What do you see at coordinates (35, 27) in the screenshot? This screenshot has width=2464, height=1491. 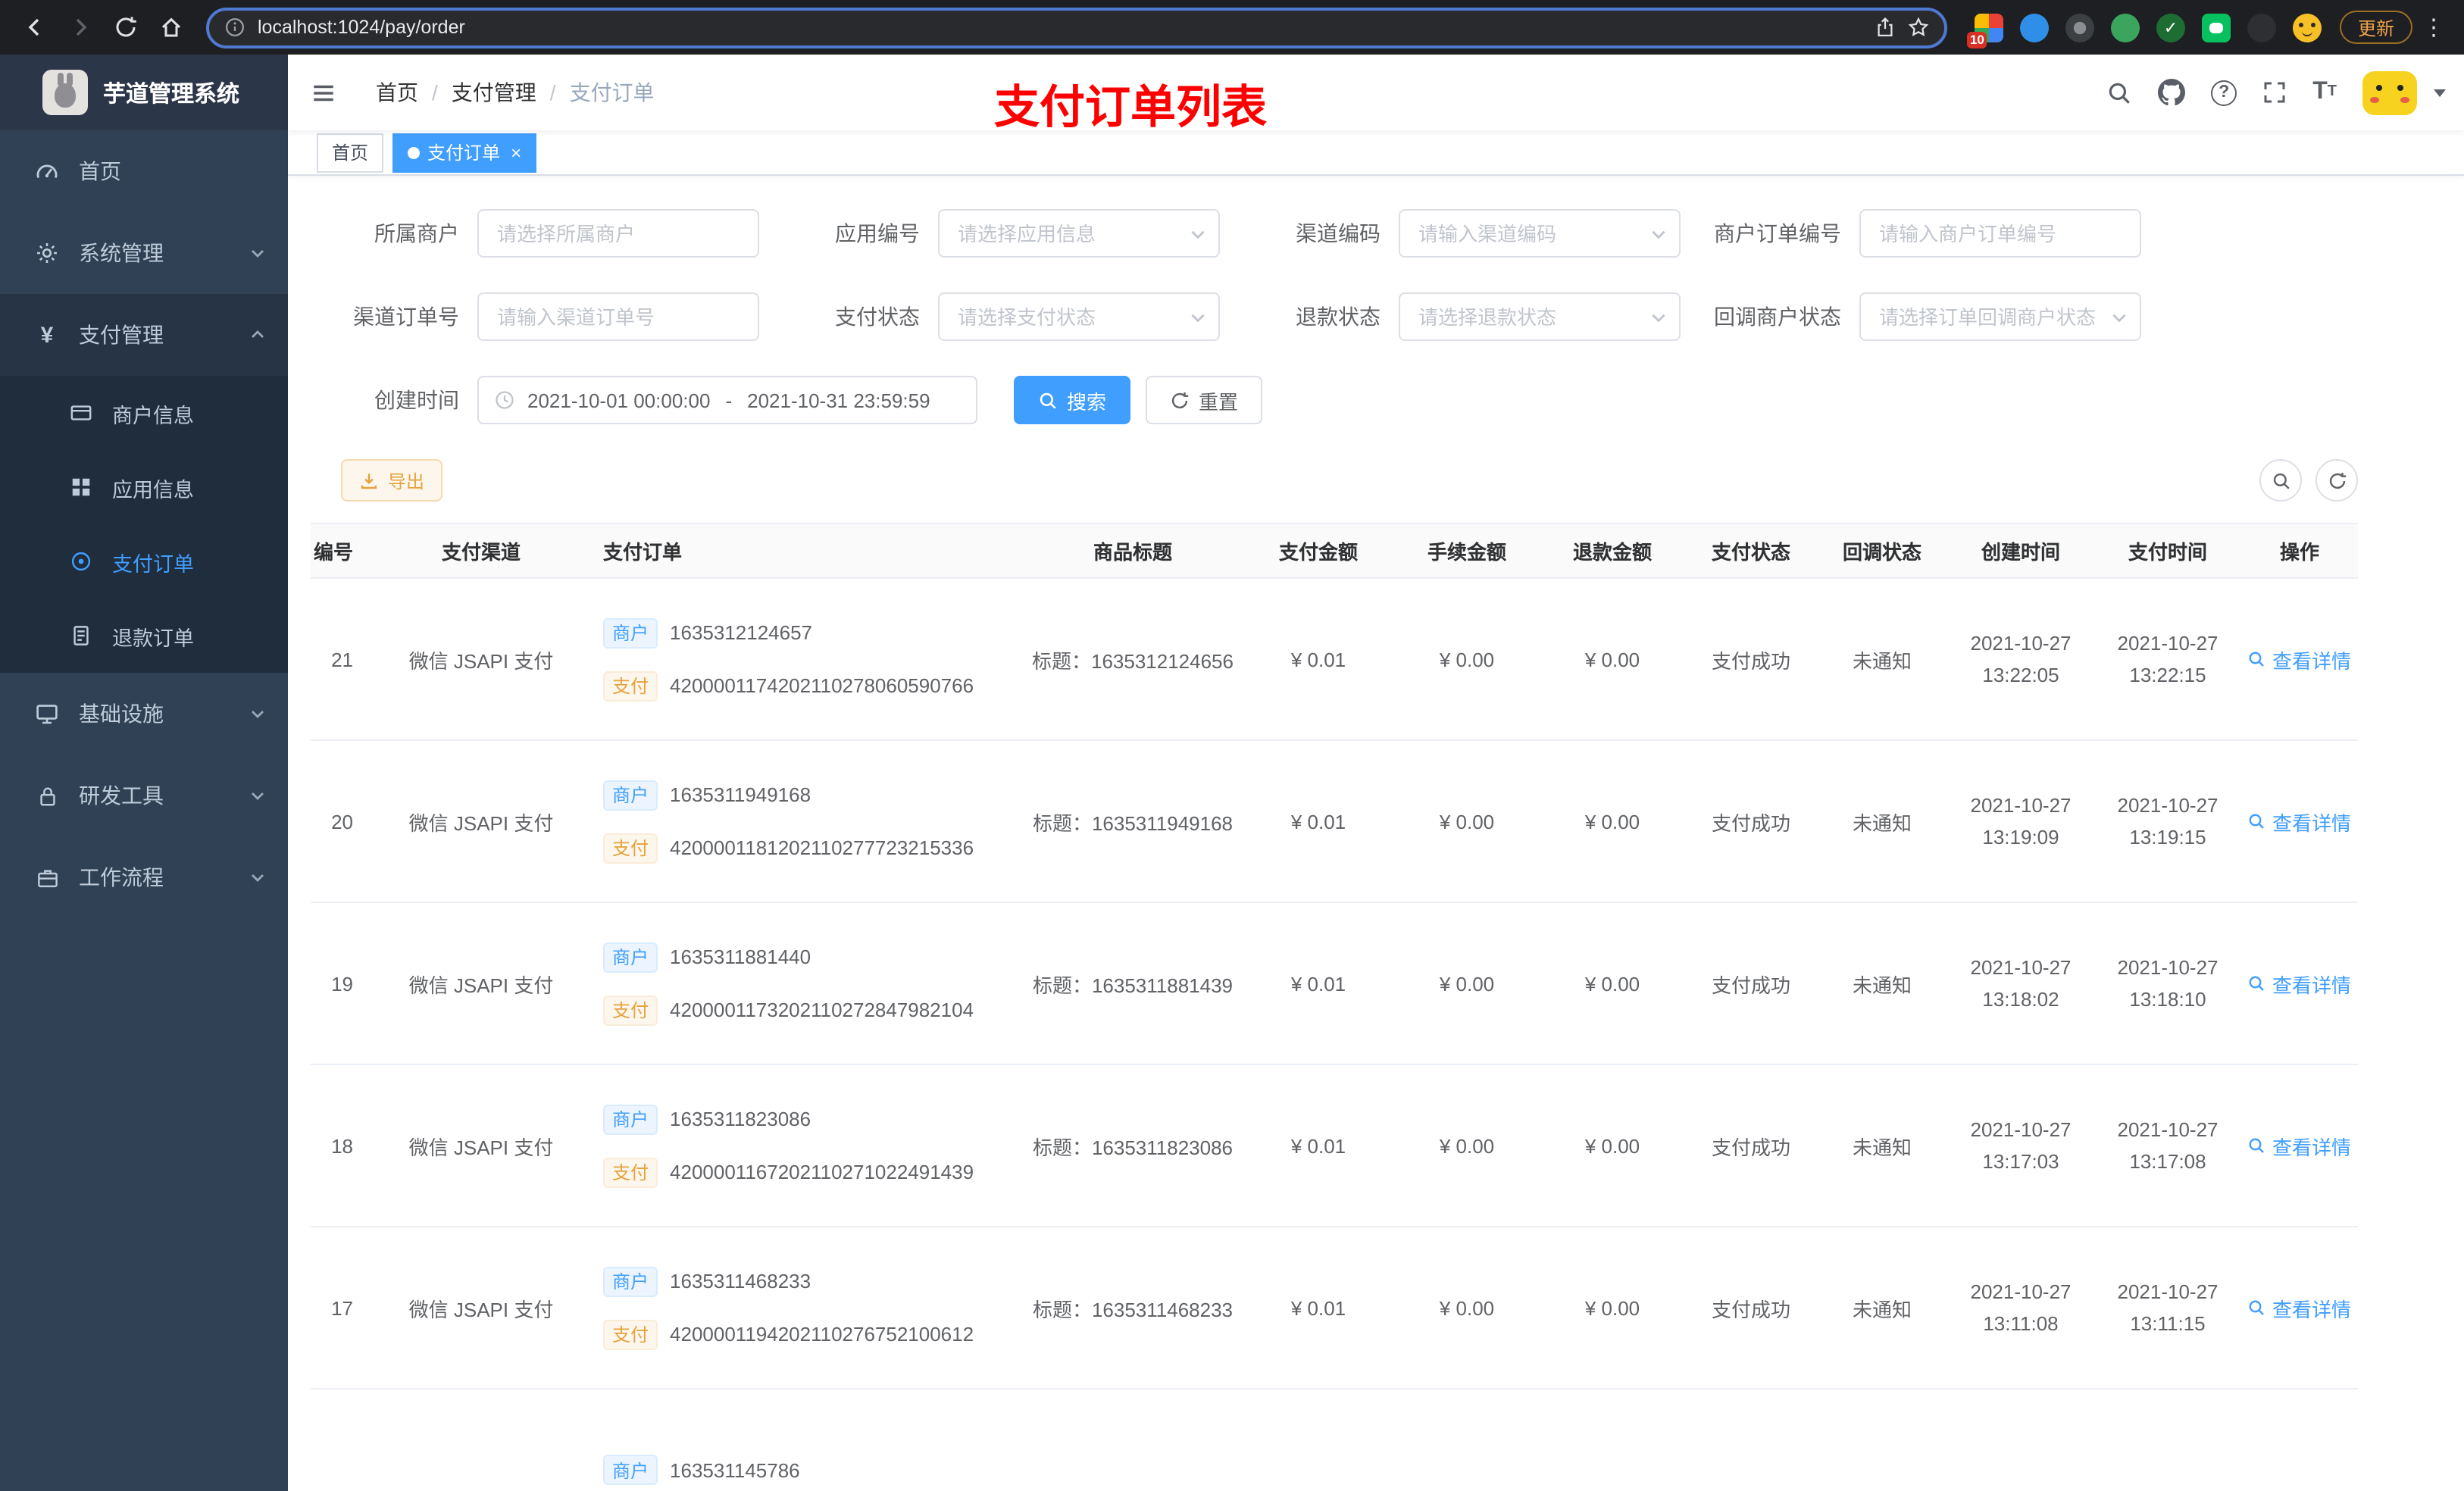 I see `back-icon` at bounding box center [35, 27].